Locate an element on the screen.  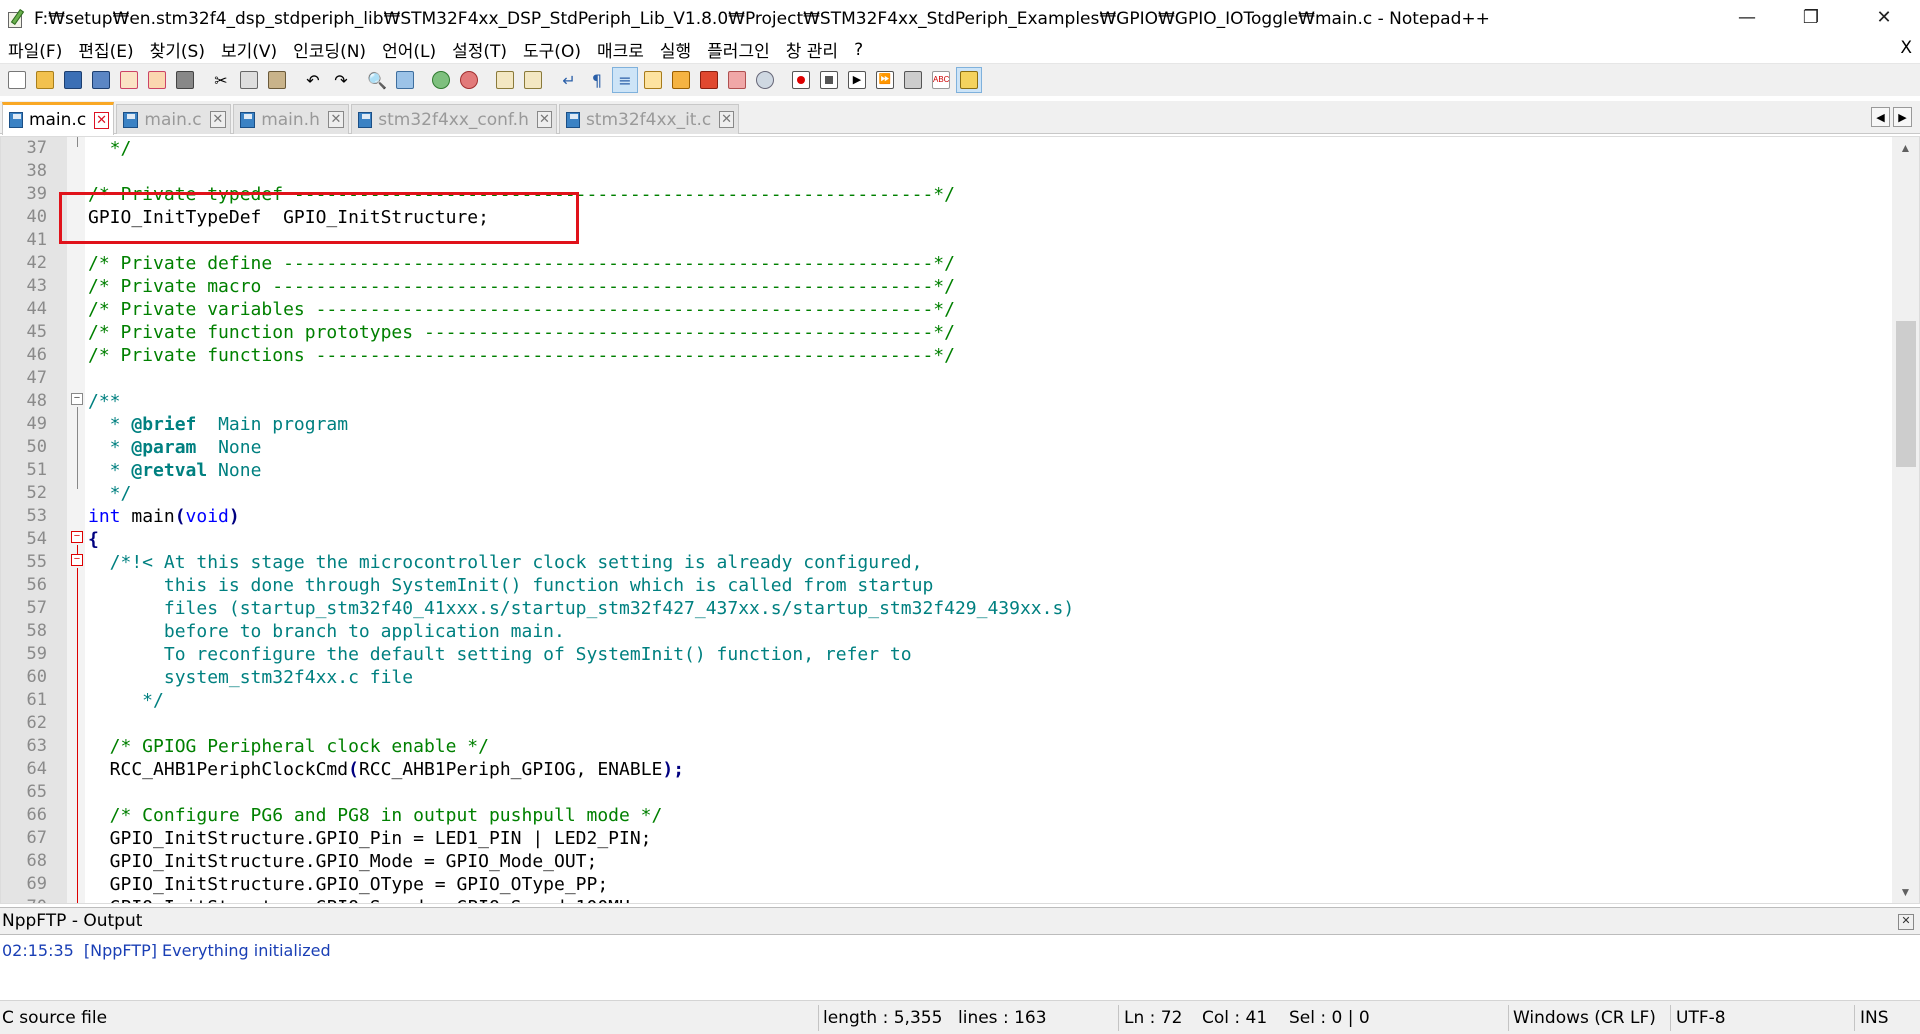
word-wrap-icon: ↵ is located at coordinates (569, 80).